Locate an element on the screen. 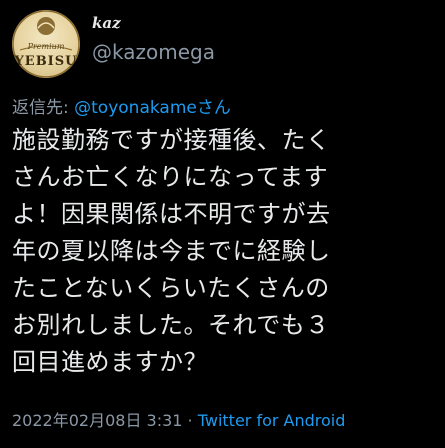 The image size is (445, 448). source-link: Twitter for Android is located at coordinates (272, 420).